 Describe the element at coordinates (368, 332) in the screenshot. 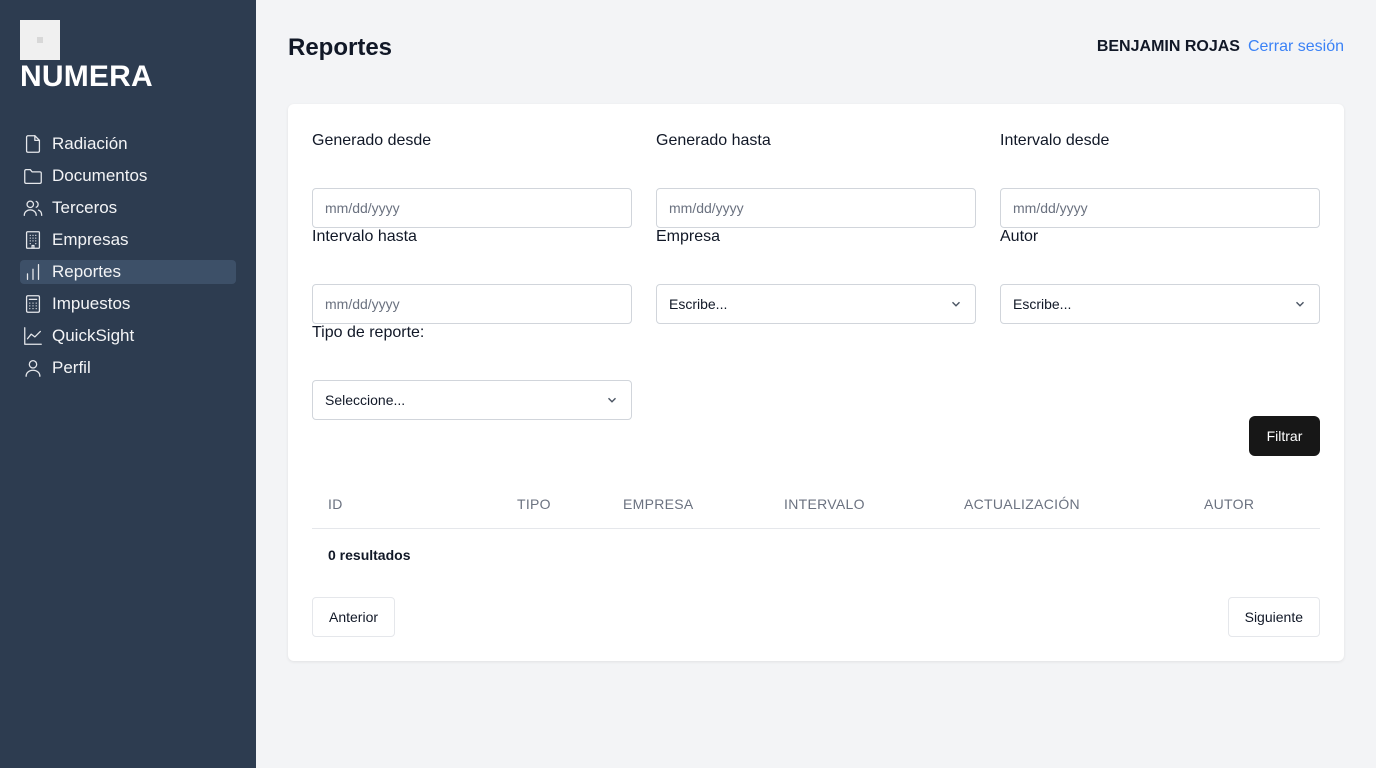

I see `tipo-reporte-label: Tipo de reporte:` at that location.